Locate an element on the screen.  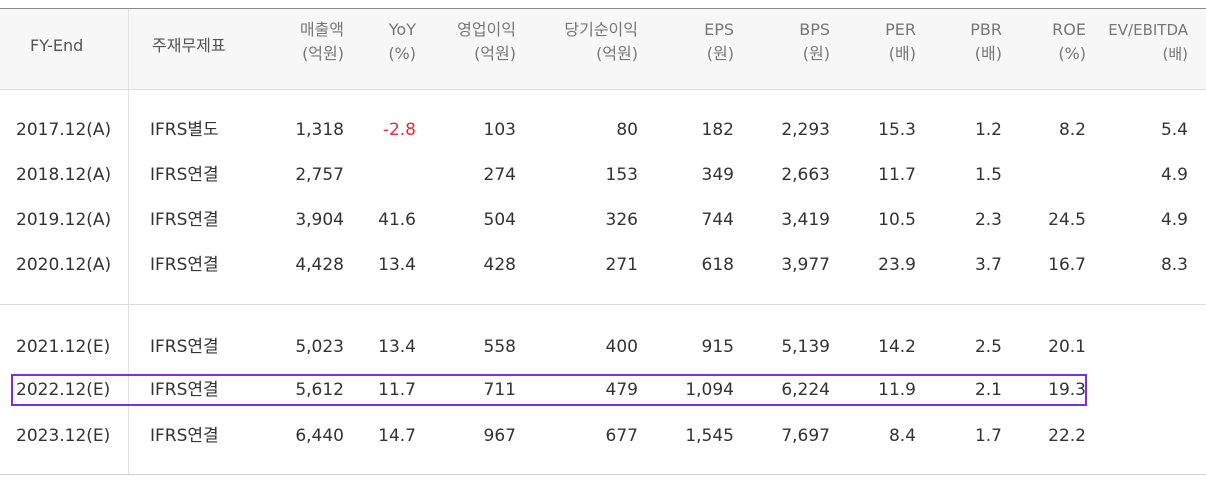
cell-fy: 2018.12(A) is located at coordinates (64, 175).